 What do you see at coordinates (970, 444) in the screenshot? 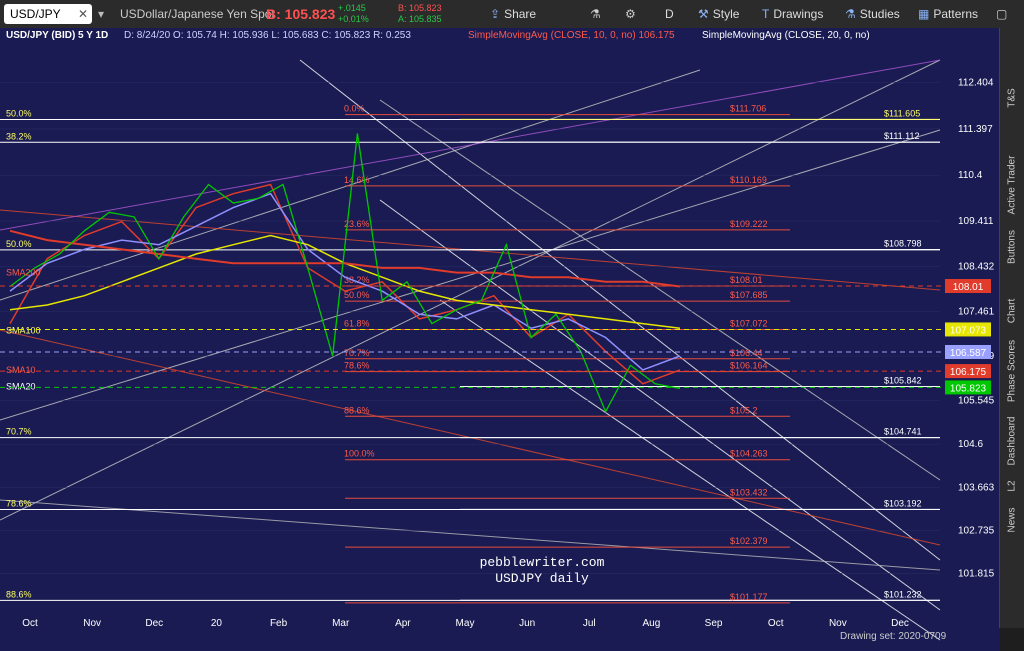
I see `y-tick-label: 104.6` at bounding box center [970, 444].